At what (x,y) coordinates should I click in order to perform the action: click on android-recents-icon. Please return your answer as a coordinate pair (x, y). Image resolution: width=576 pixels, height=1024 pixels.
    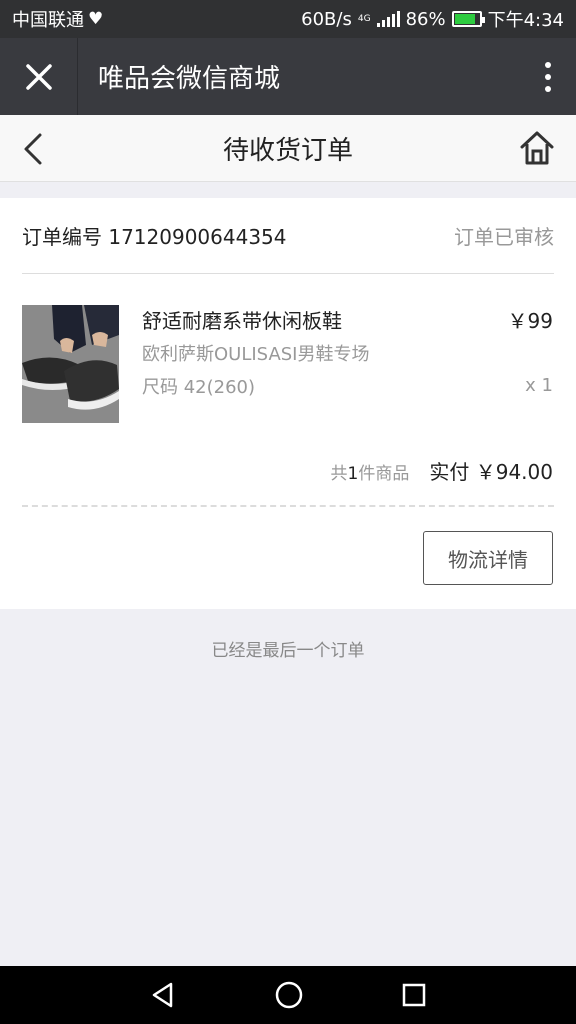
    Looking at the image, I should click on (414, 995).